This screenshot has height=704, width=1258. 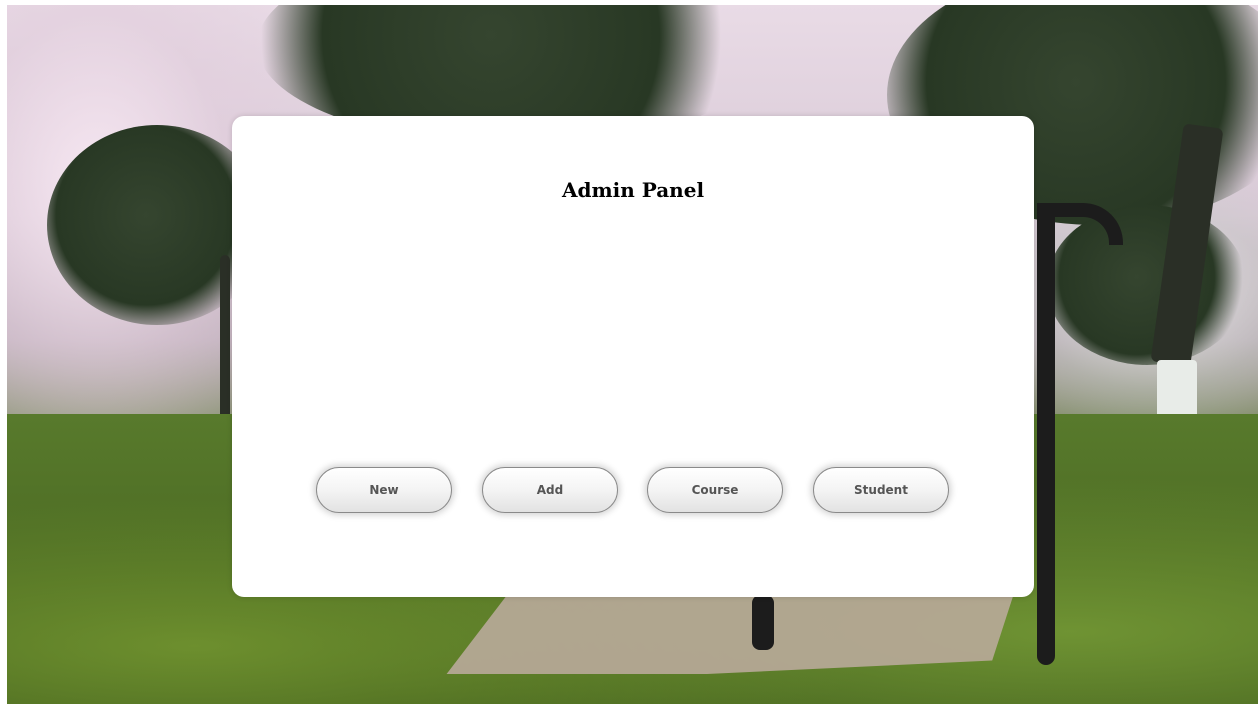 I want to click on add-button: Add, so click(x=550, y=490).